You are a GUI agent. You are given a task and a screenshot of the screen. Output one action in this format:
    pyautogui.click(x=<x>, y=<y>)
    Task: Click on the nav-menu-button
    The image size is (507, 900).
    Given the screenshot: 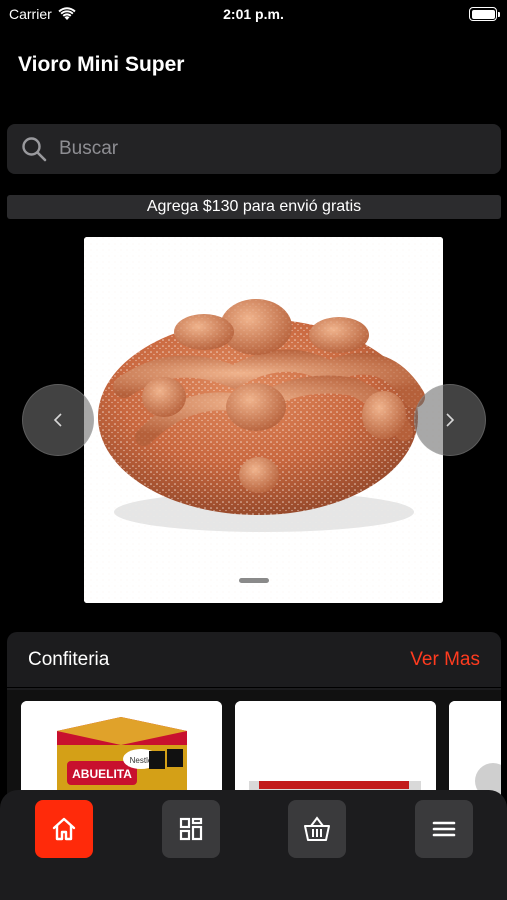 What is the action you would take?
    pyautogui.click(x=444, y=829)
    